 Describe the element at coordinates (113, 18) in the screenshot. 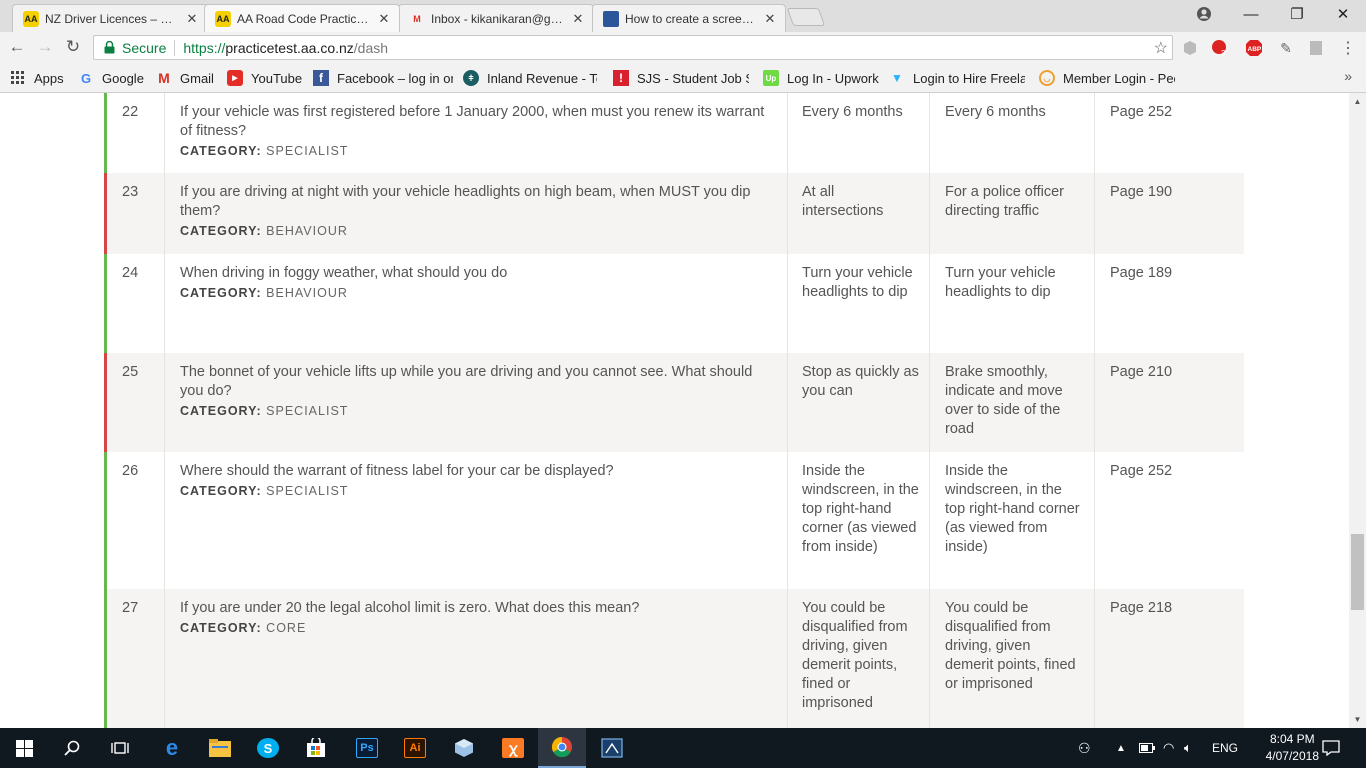

I see `tab-title: NZ Driver Licences – How` at that location.